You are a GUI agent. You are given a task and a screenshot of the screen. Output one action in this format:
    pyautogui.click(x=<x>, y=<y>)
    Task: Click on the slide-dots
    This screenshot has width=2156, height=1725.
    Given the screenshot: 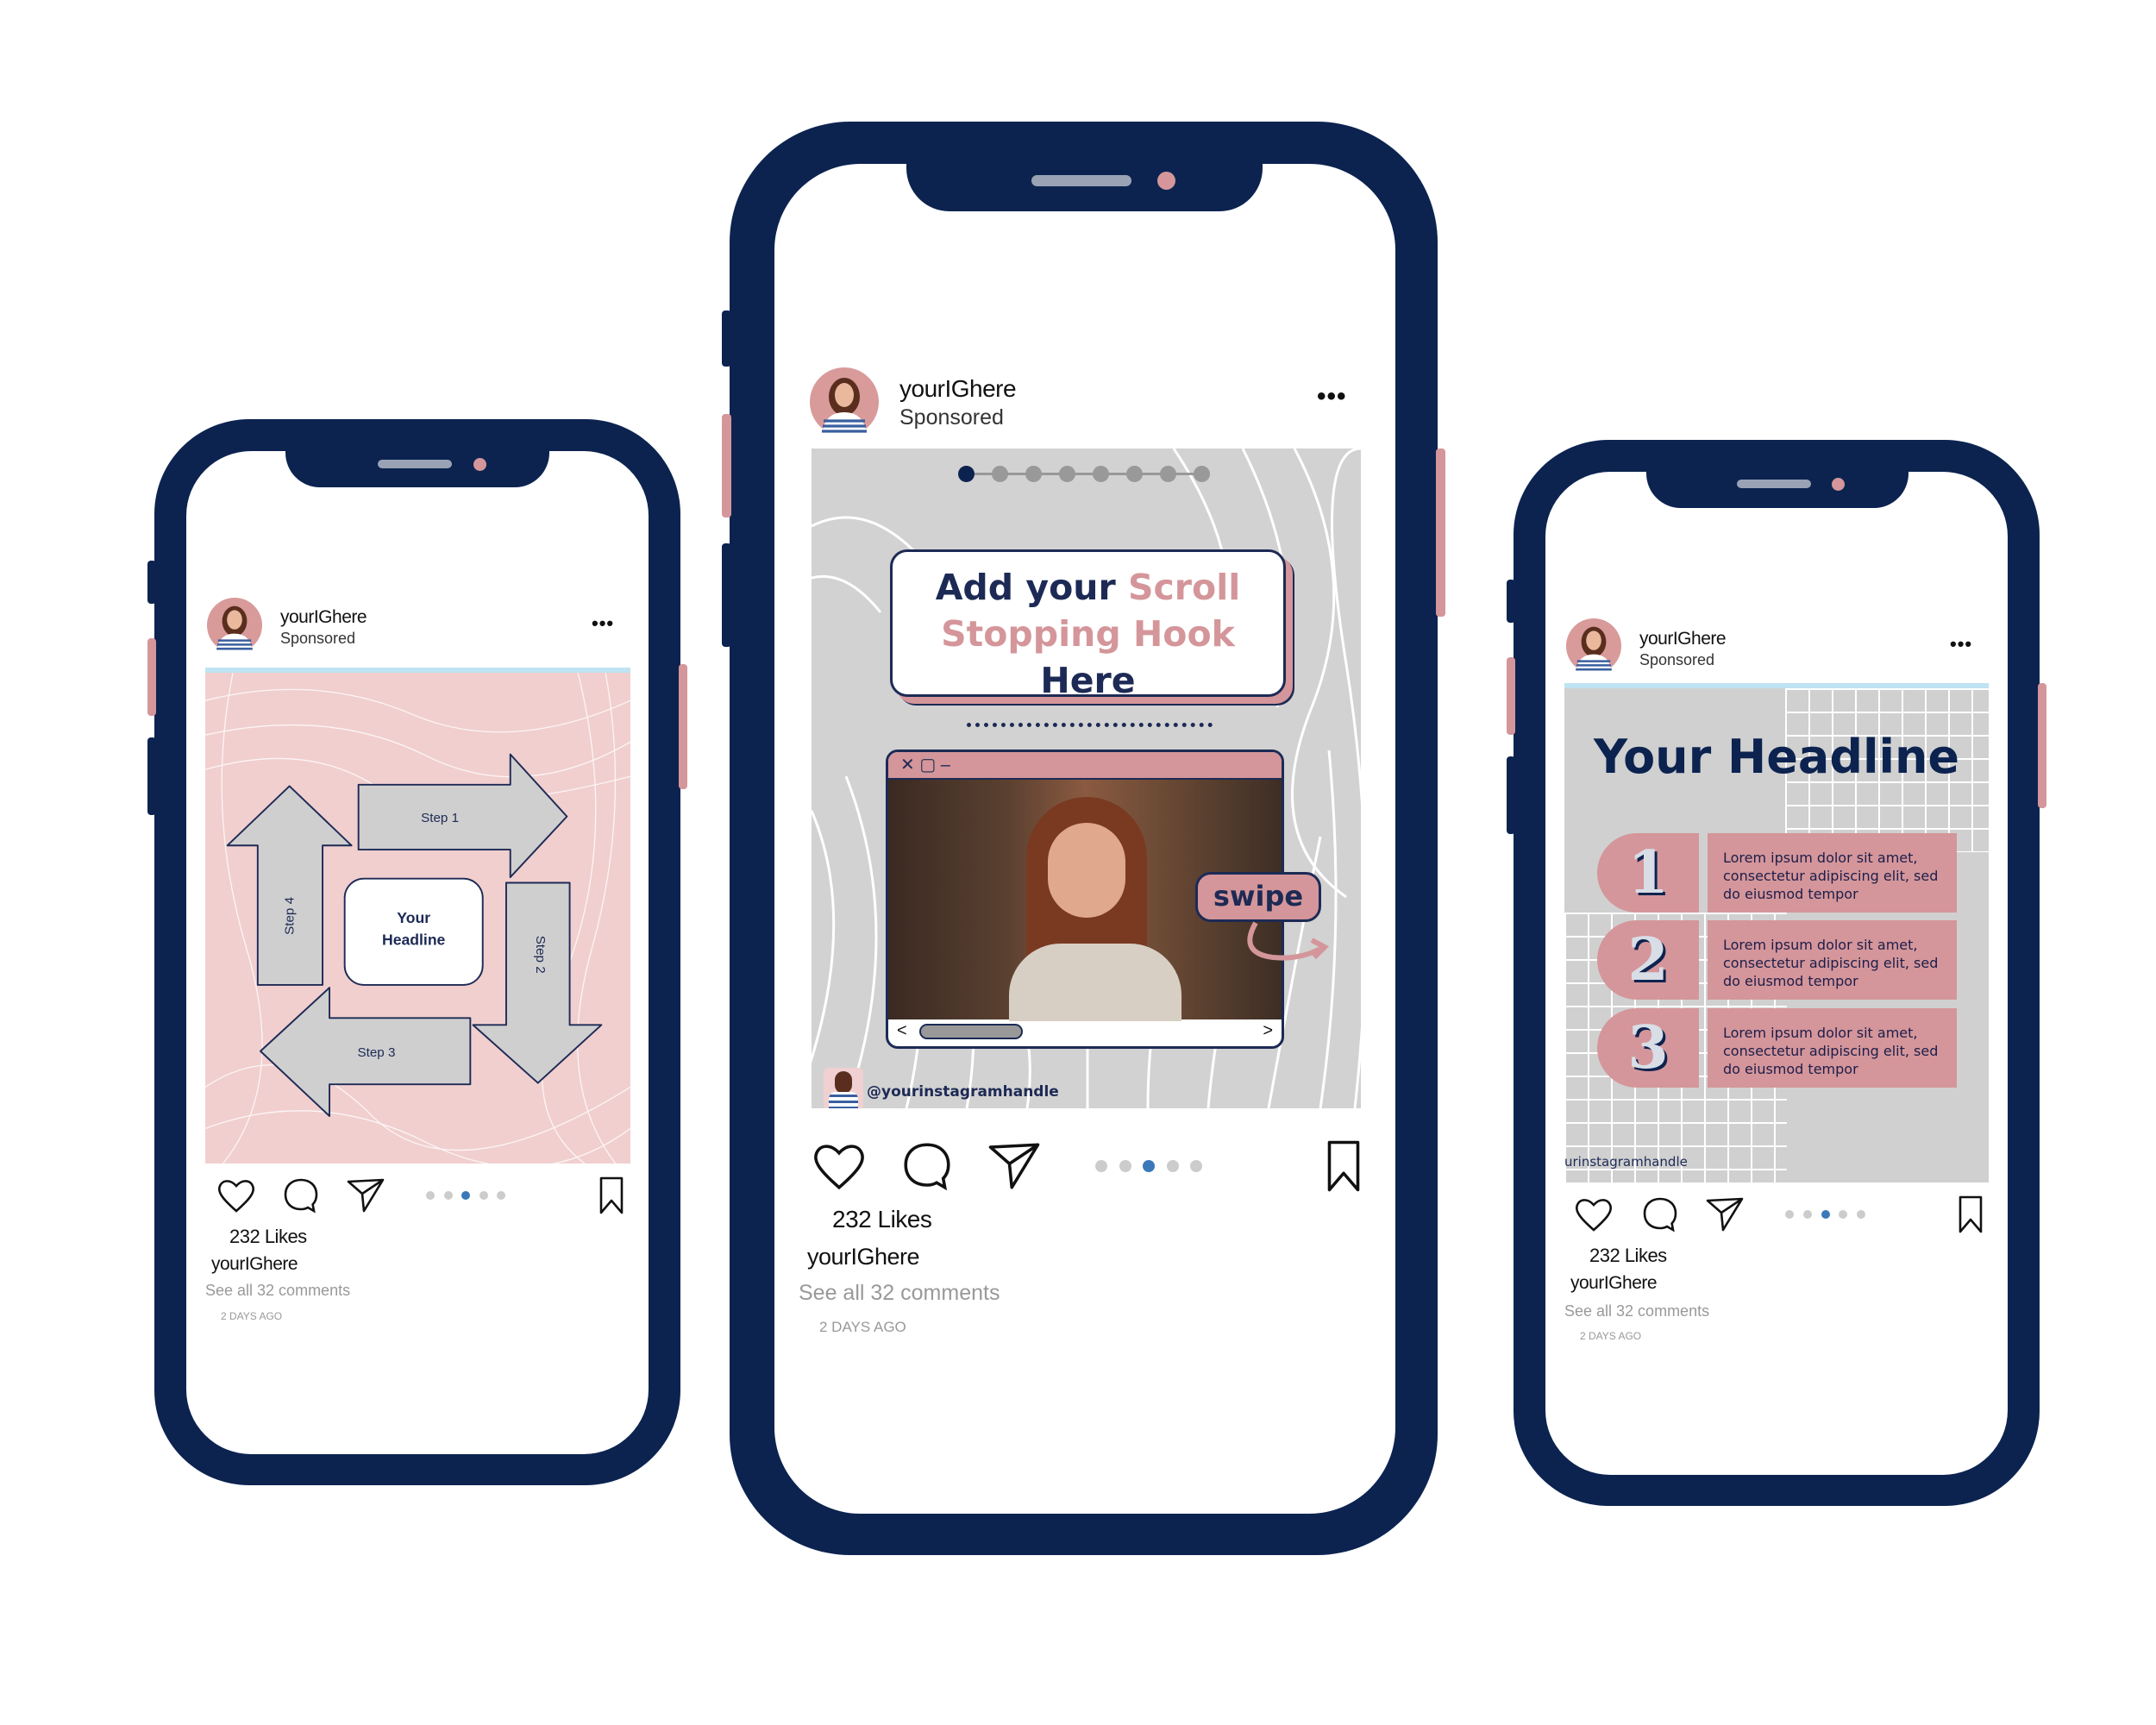 What is the action you would take?
    pyautogui.click(x=1084, y=474)
    